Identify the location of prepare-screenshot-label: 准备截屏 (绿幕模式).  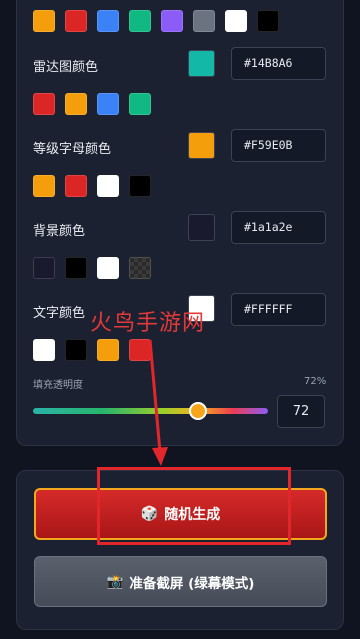
(192, 583).